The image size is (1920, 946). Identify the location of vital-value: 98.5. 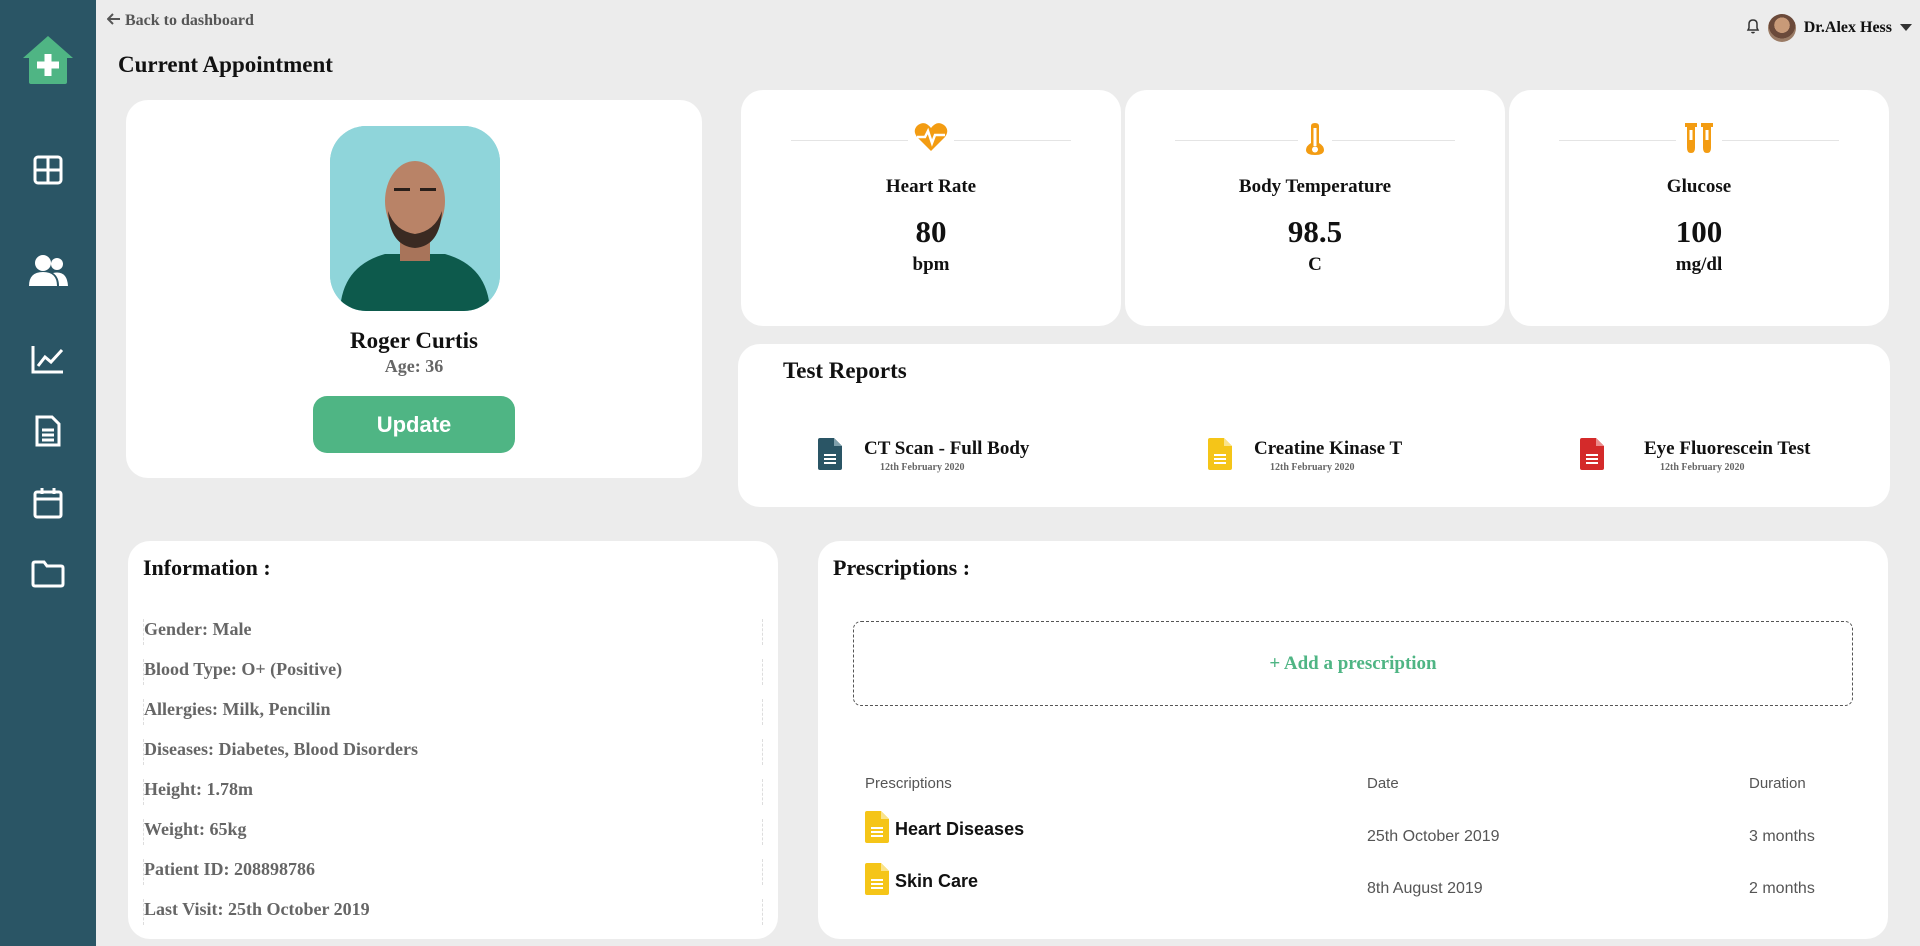
(1315, 231).